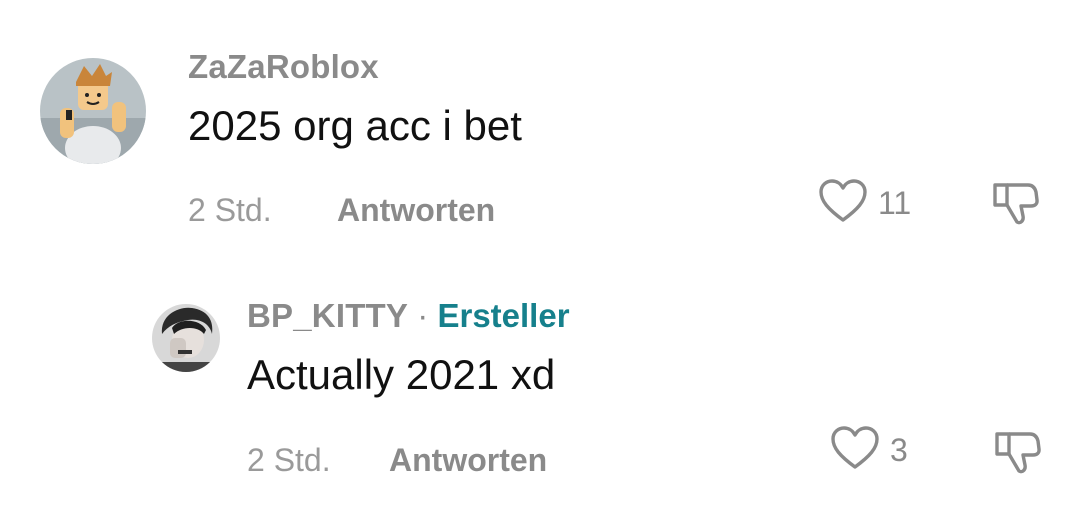 The height and width of the screenshot is (520, 1079). I want to click on comment-text: Actually 2021 xd, so click(401, 374).